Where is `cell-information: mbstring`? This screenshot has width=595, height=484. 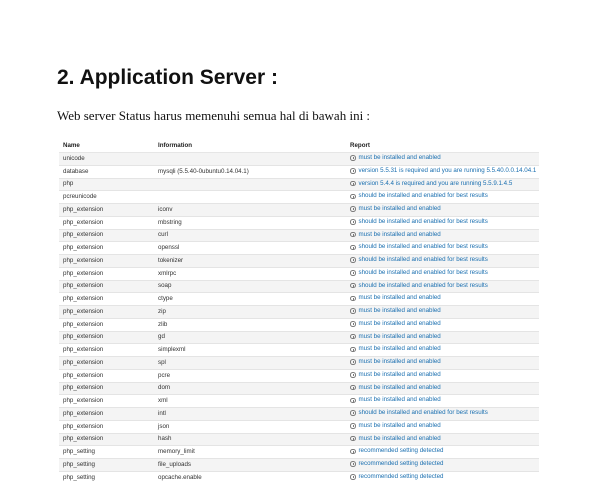 cell-information: mbstring is located at coordinates (250, 222).